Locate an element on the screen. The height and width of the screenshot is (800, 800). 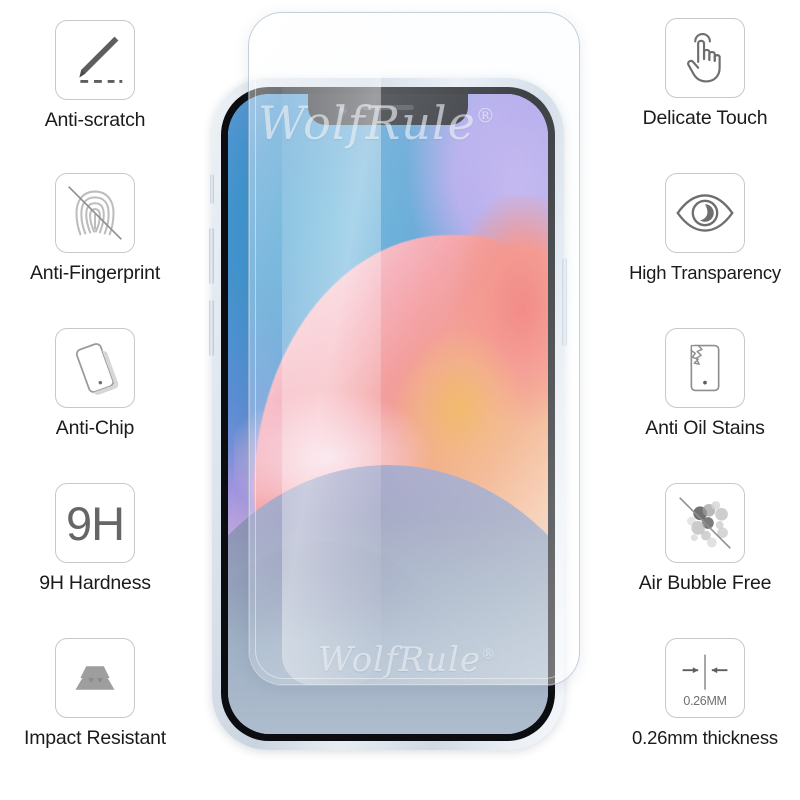
feature-9h-hardness: 9H 9H Hardness is located at coordinates (95, 542).